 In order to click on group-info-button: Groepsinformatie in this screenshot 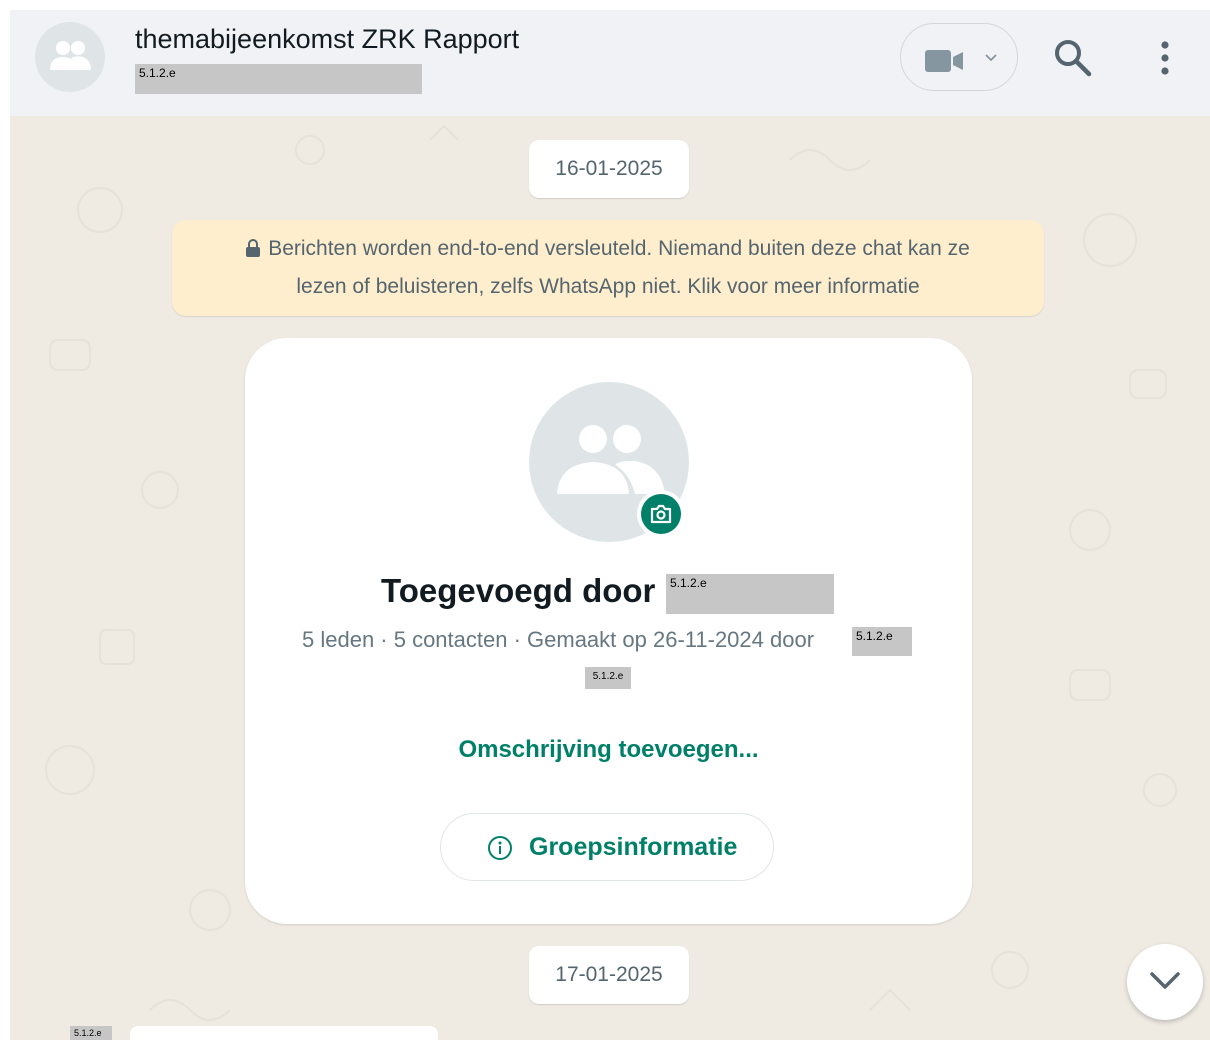, I will do `click(607, 847)`.